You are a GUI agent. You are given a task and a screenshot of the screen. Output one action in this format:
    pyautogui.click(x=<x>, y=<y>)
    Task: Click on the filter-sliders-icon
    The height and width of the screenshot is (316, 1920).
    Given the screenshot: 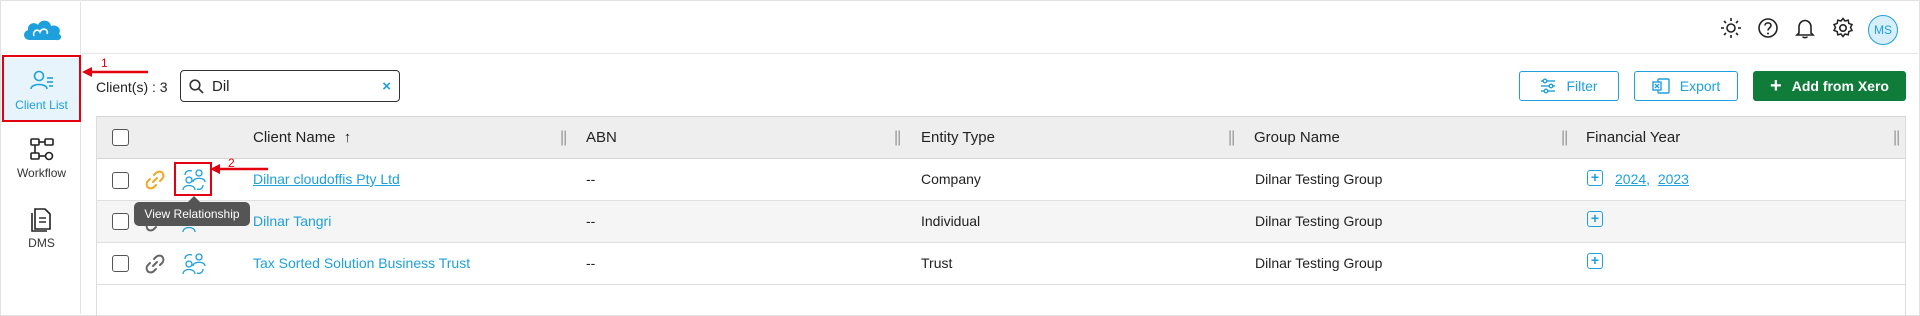 What is the action you would take?
    pyautogui.click(x=1548, y=86)
    